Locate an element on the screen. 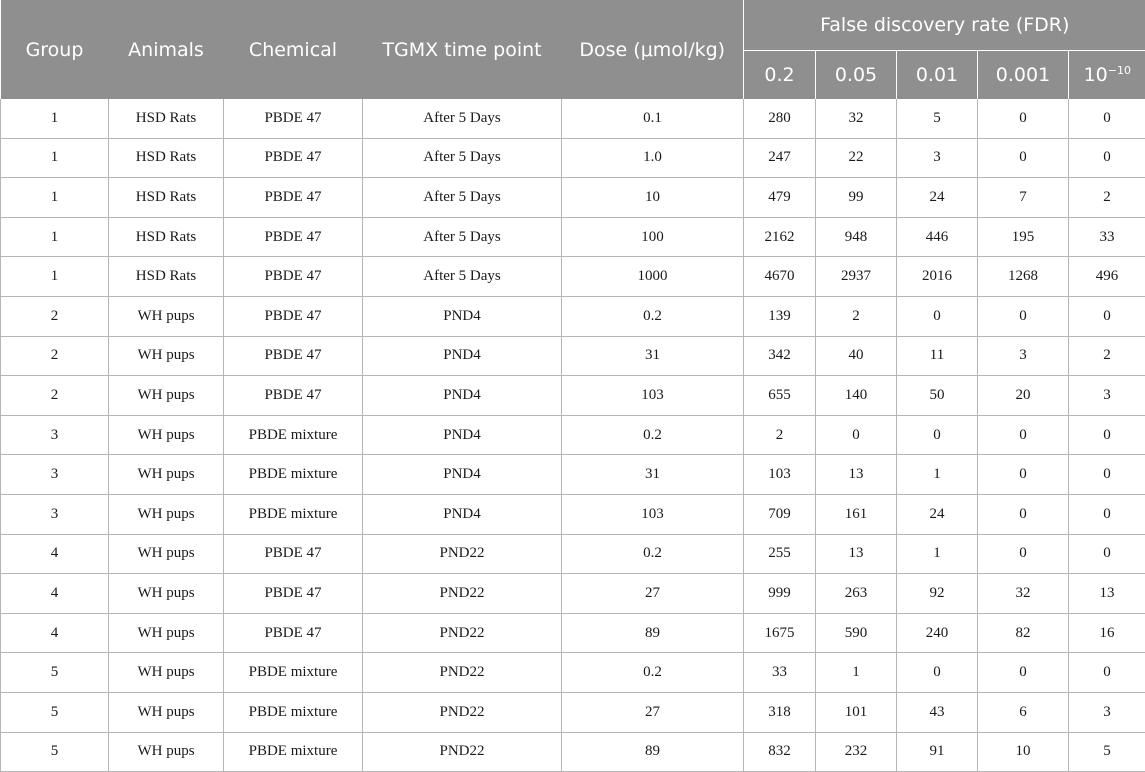 This screenshot has height=772, width=1145. cell-fdr-1e-10: 496 is located at coordinates (1106, 276).